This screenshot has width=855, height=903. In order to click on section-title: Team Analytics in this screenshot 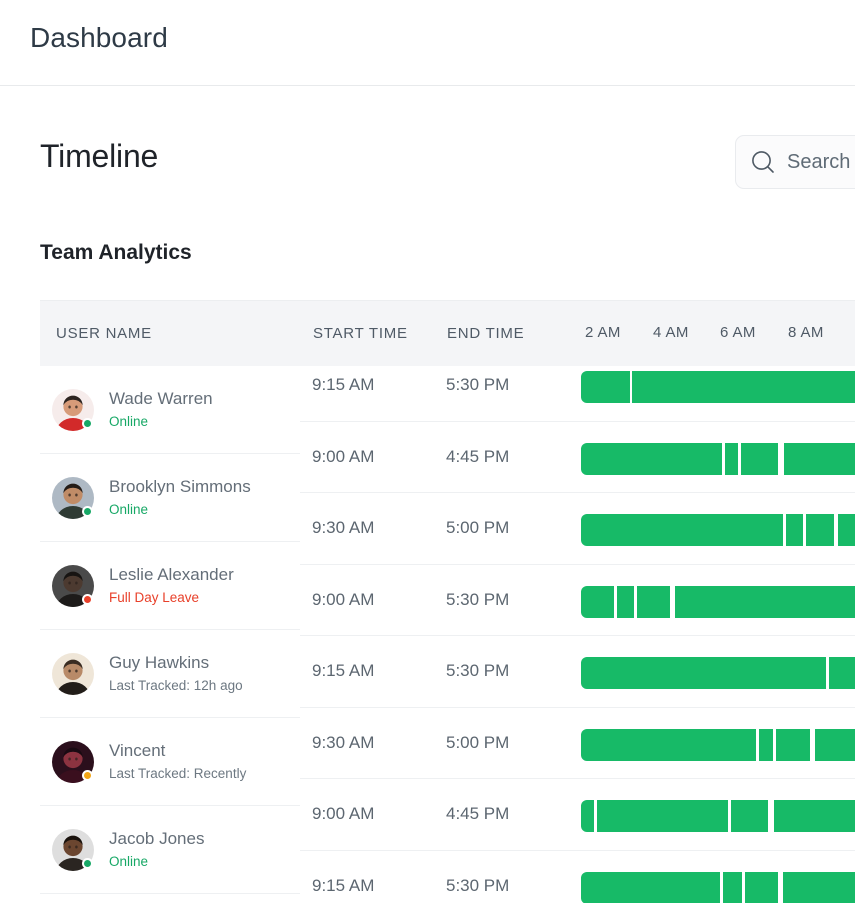, I will do `click(116, 252)`.